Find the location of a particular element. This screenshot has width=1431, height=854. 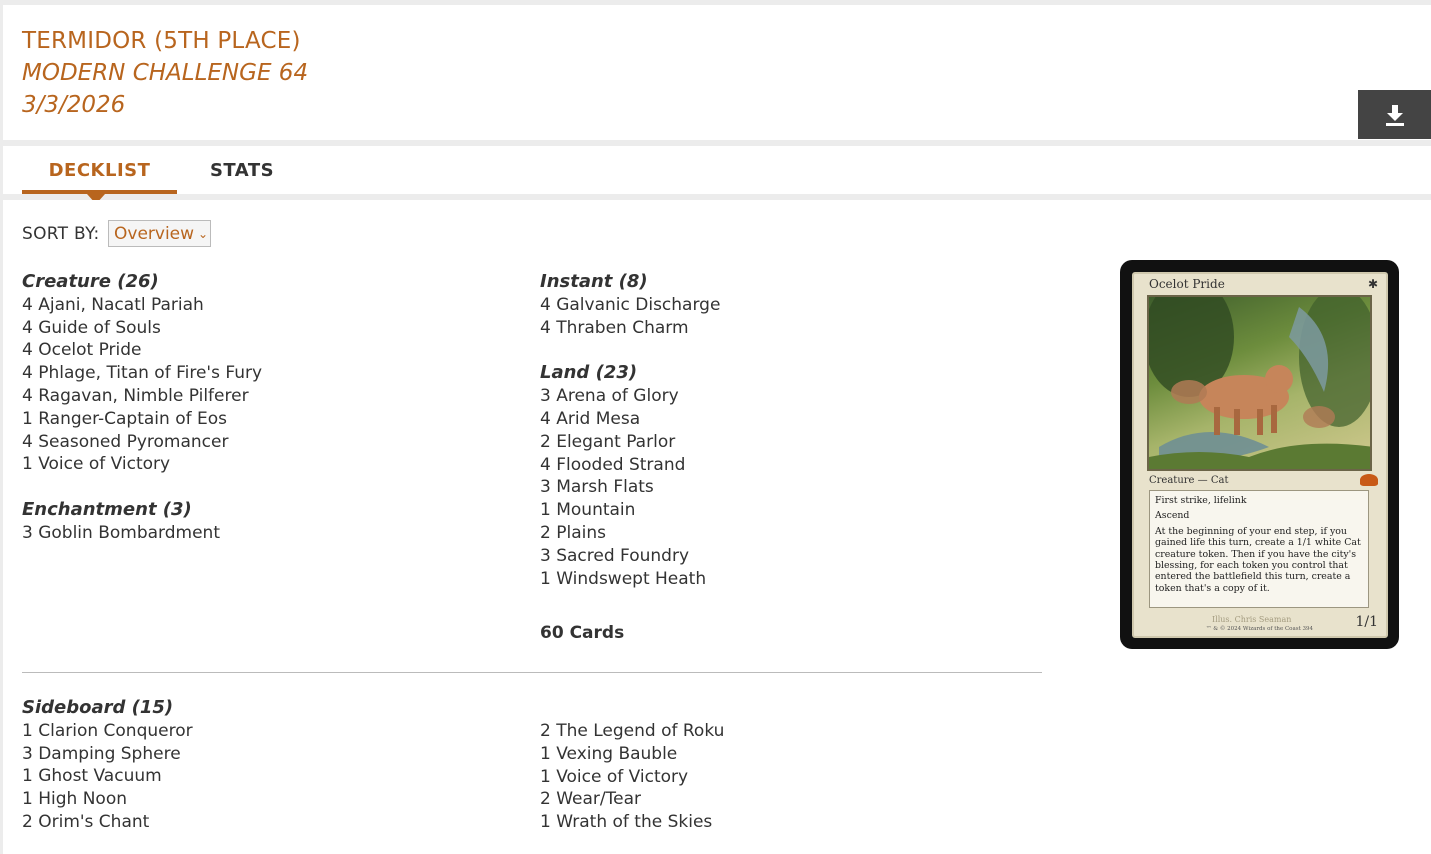

section-heading-instant: Instant (8) is located at coordinates (594, 281).